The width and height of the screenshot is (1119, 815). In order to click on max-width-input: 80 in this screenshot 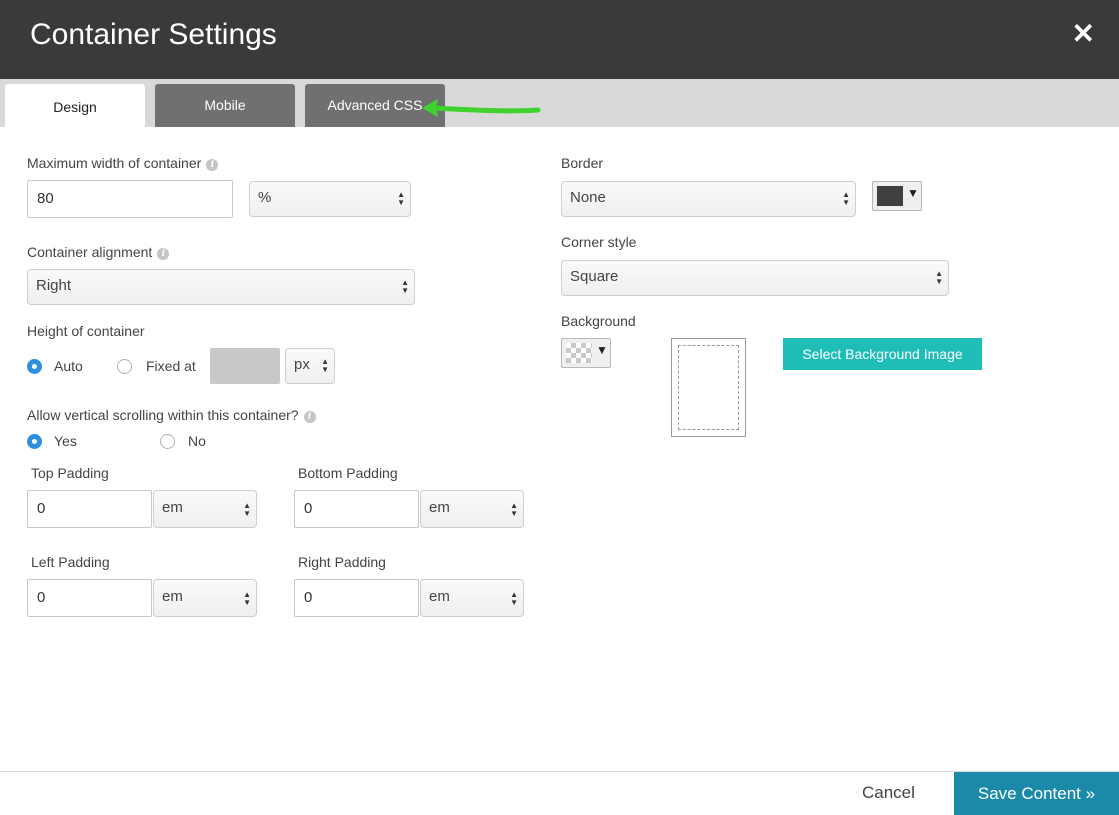, I will do `click(130, 199)`.